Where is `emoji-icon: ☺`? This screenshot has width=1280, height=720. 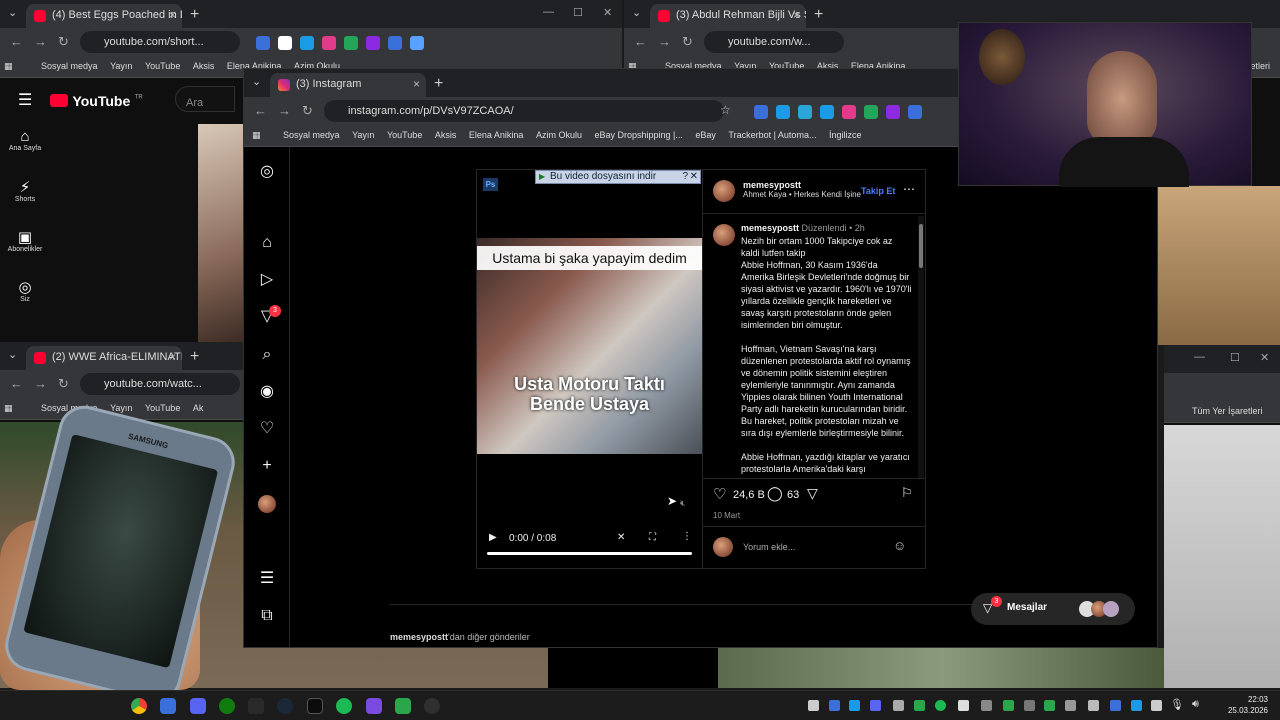
emoji-icon: ☺ is located at coordinates (899, 545).